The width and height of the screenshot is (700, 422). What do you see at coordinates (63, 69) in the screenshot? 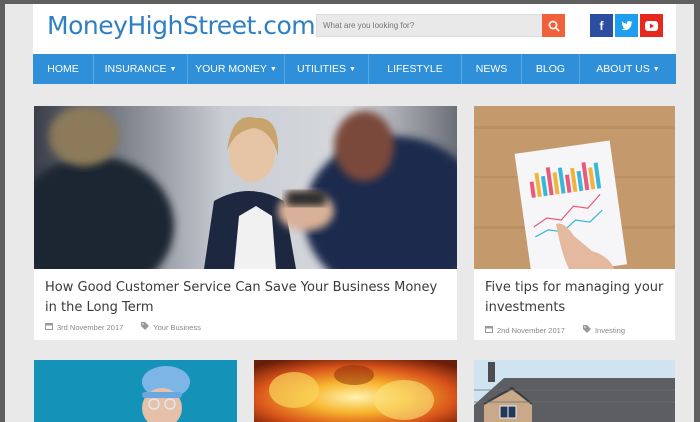
I see `nav-item-home: HOME` at bounding box center [63, 69].